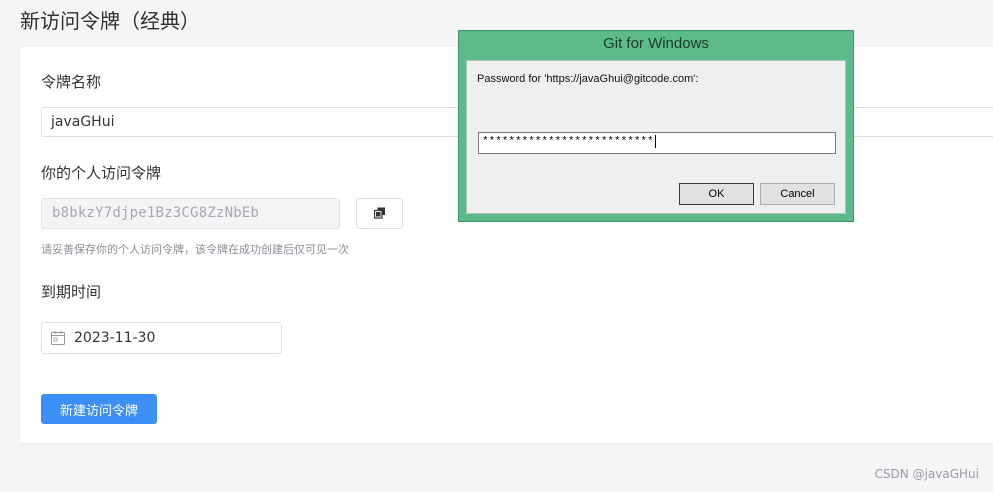 The height and width of the screenshot is (492, 993). I want to click on copy-token-button, so click(379, 213).